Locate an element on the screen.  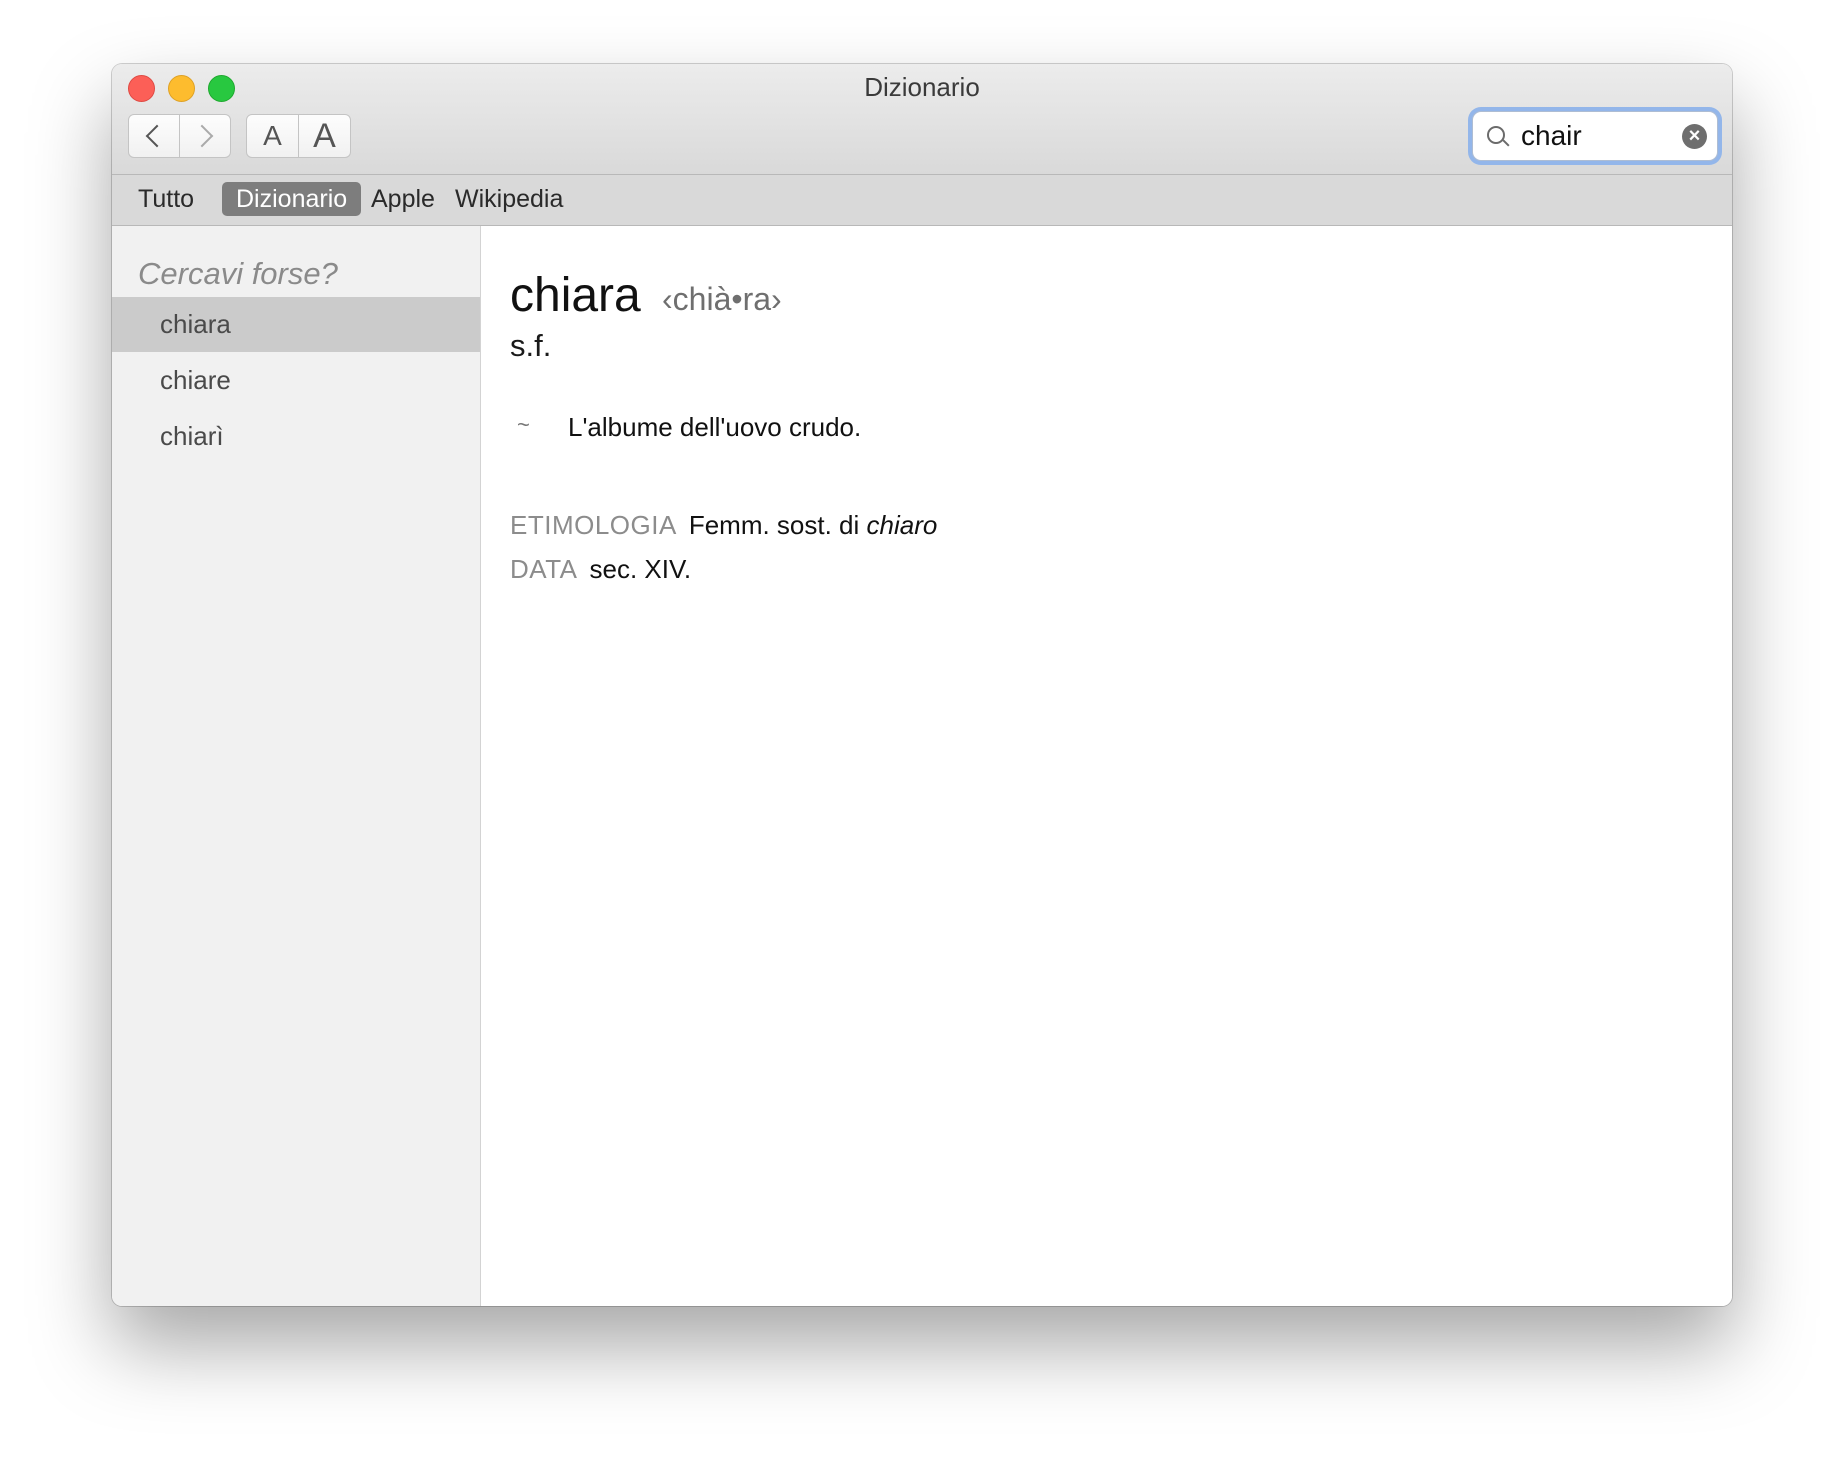
etymology-label: ETIMOLOGIA is located at coordinates (593, 525).